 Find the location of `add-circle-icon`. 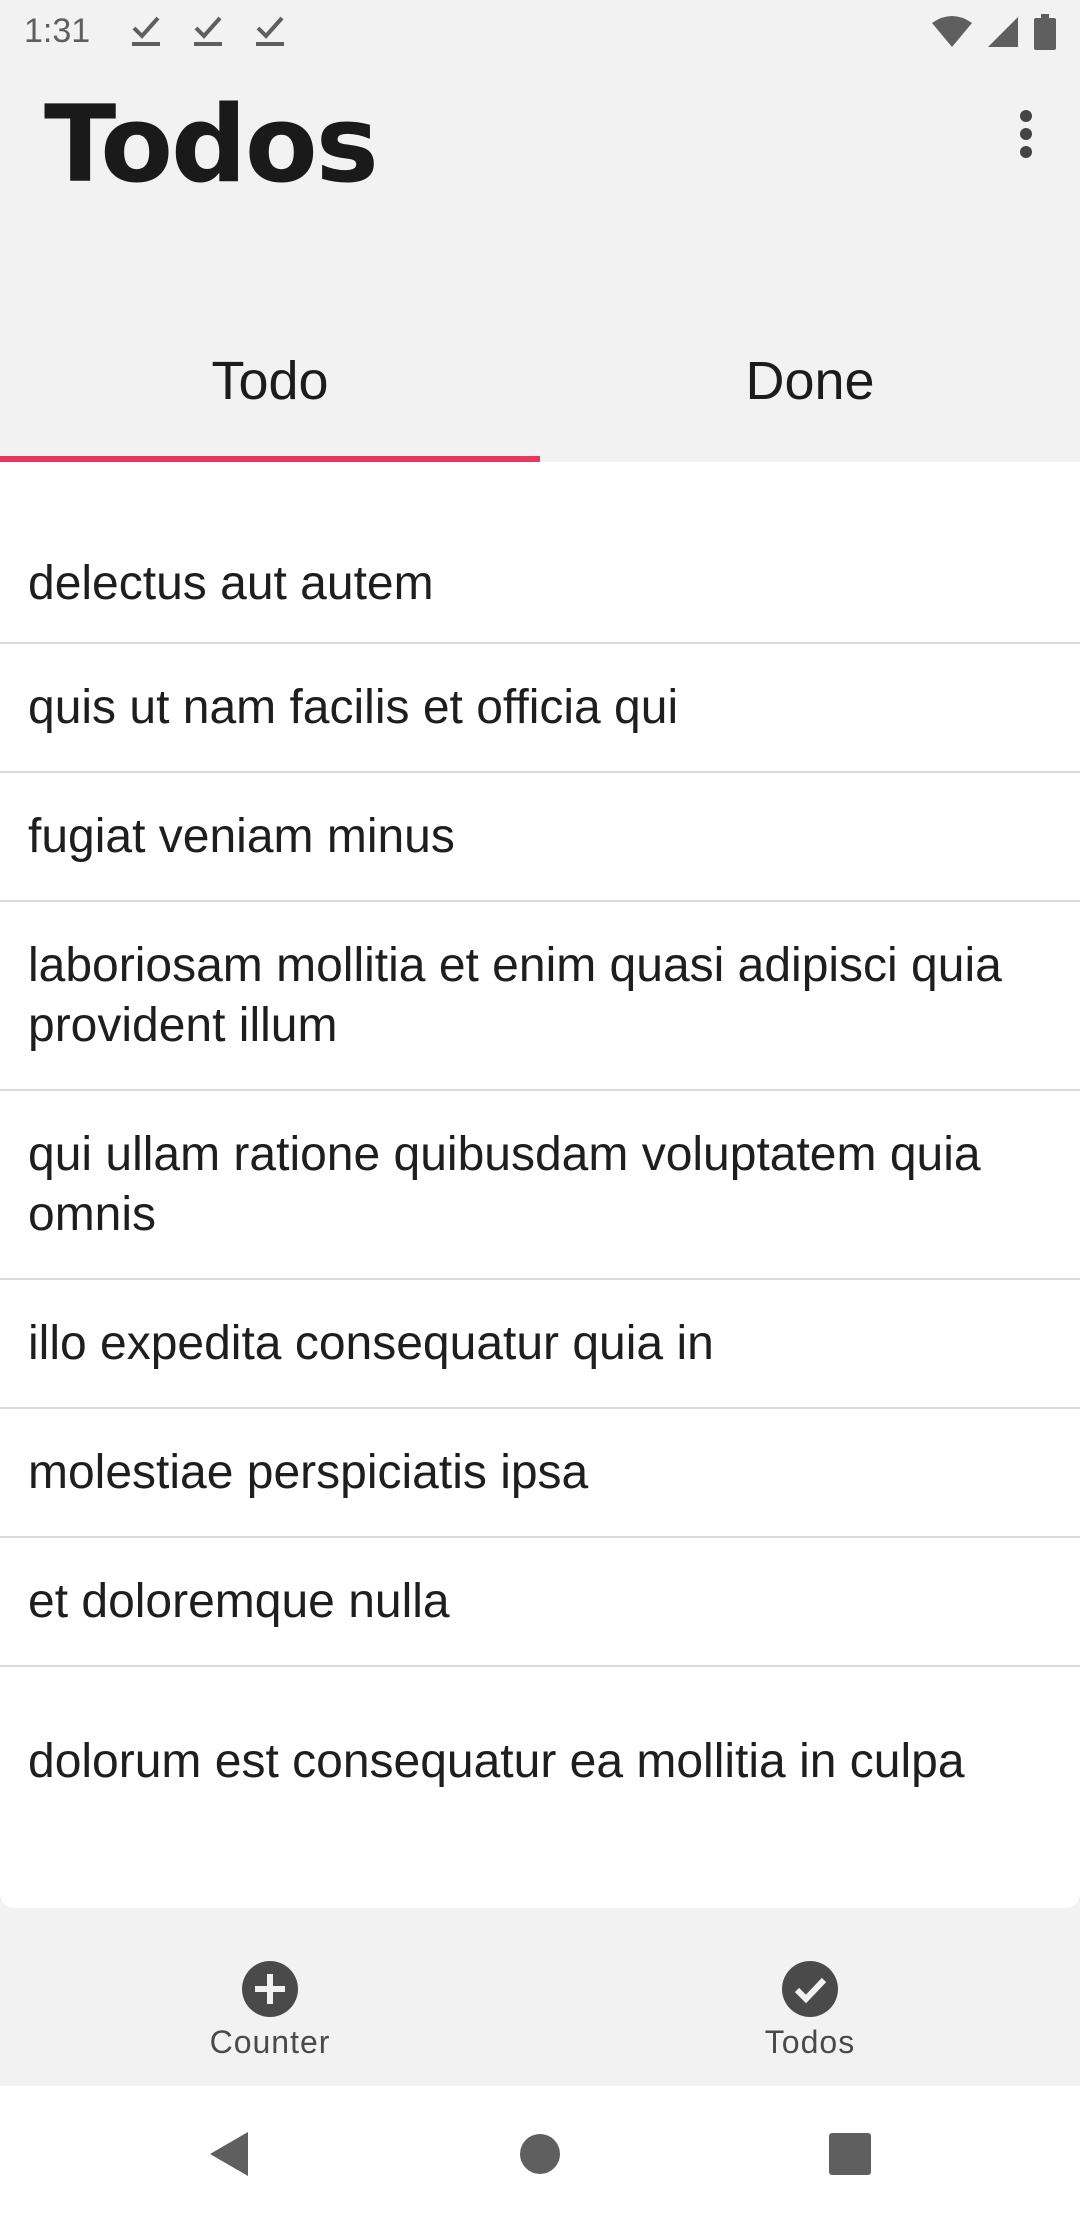

add-circle-icon is located at coordinates (270, 1989).